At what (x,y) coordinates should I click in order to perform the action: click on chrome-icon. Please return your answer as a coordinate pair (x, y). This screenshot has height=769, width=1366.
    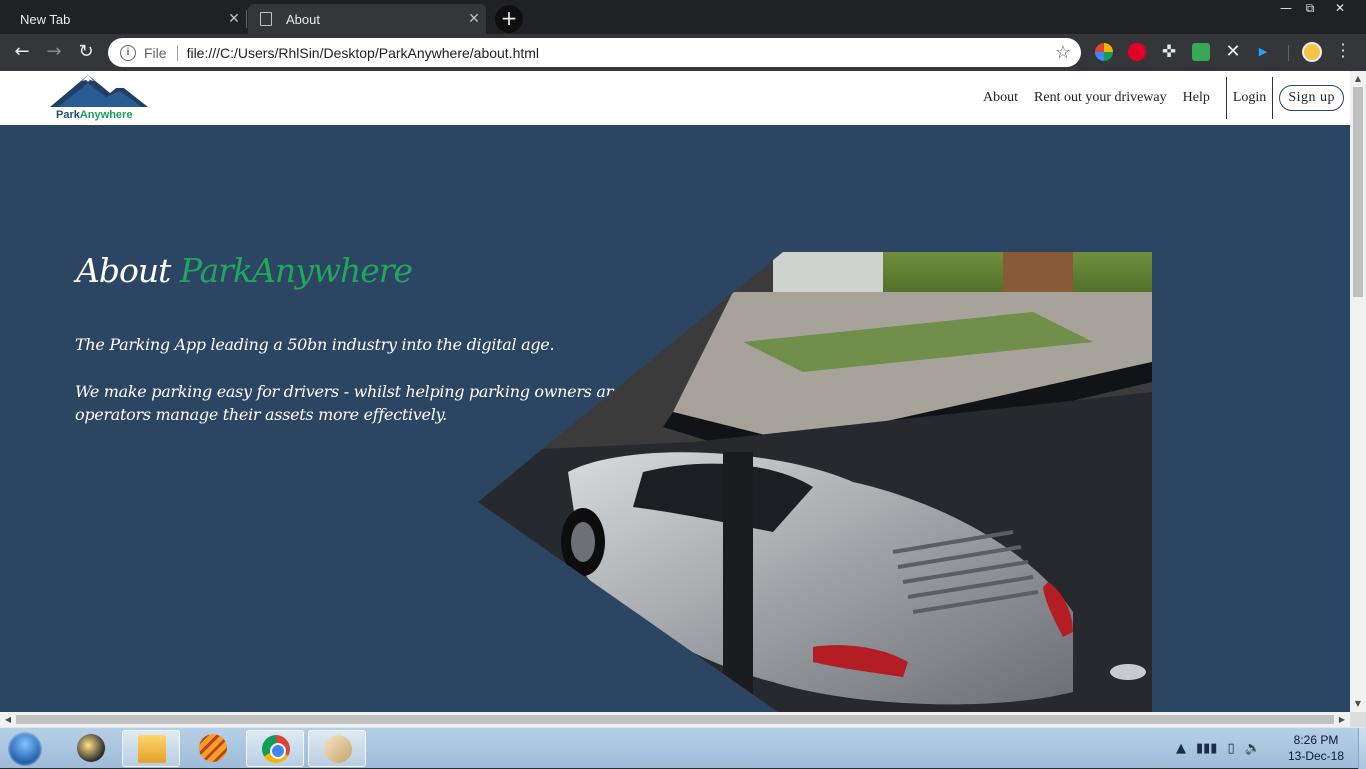
    Looking at the image, I should click on (276, 749).